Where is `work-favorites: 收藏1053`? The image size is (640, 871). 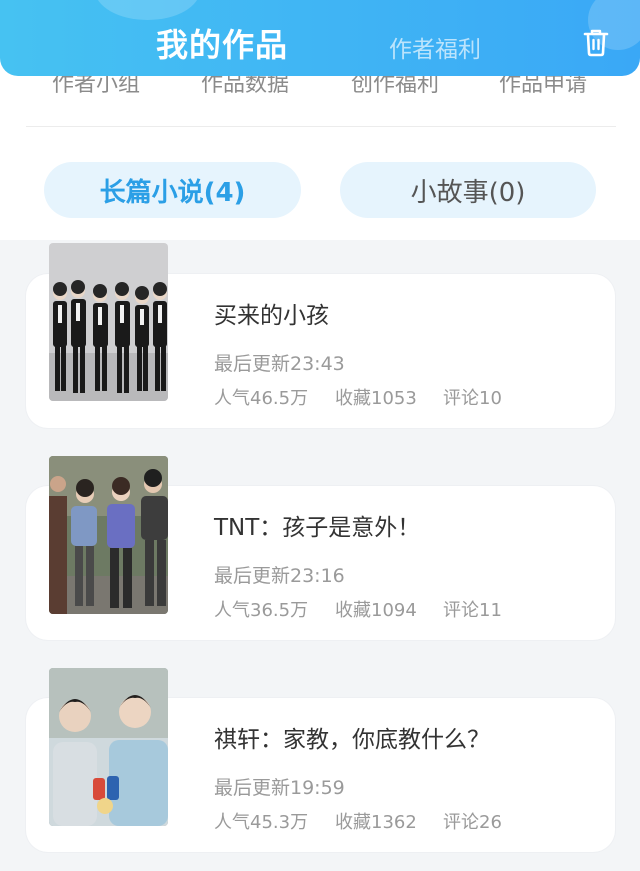
work-favorites: 收藏1053 is located at coordinates (376, 398).